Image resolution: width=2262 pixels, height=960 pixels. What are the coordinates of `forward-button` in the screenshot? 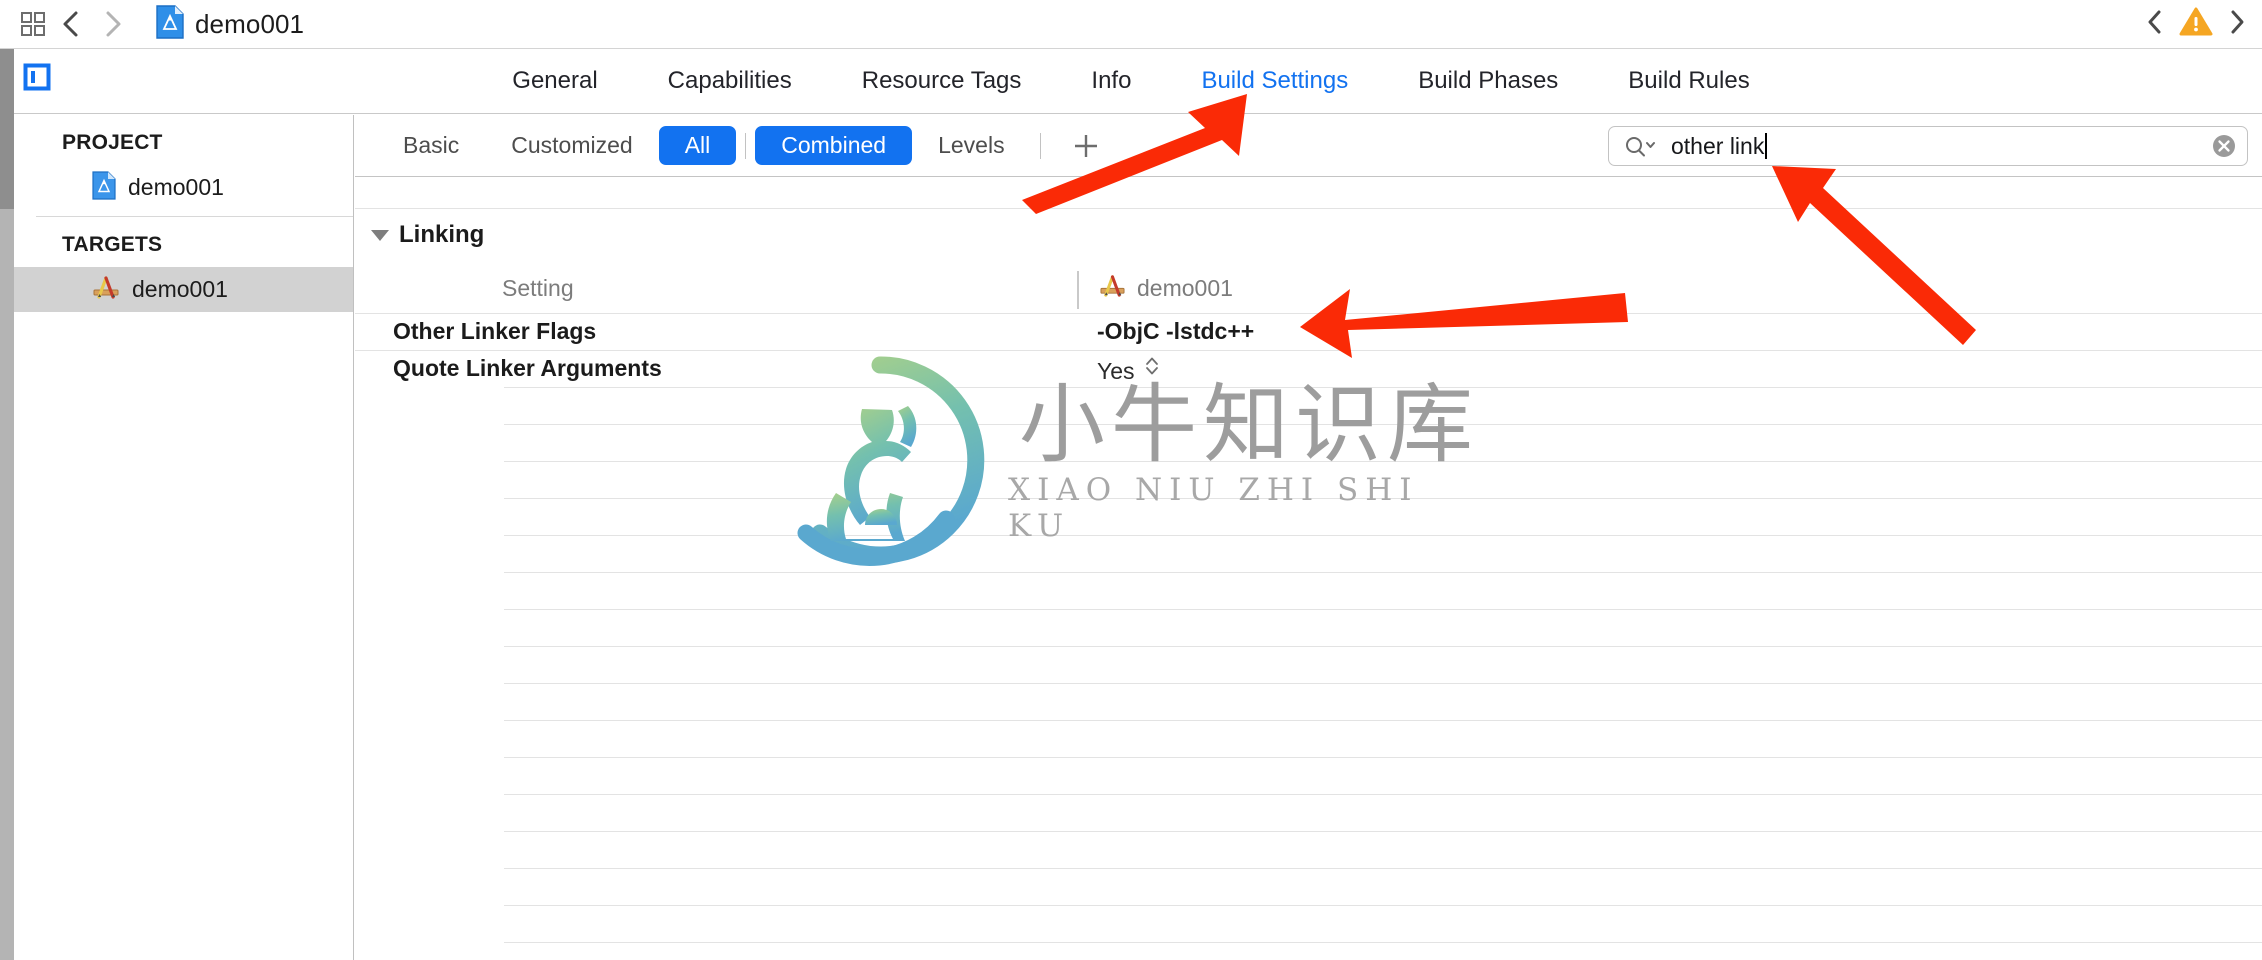 It's located at (113, 24).